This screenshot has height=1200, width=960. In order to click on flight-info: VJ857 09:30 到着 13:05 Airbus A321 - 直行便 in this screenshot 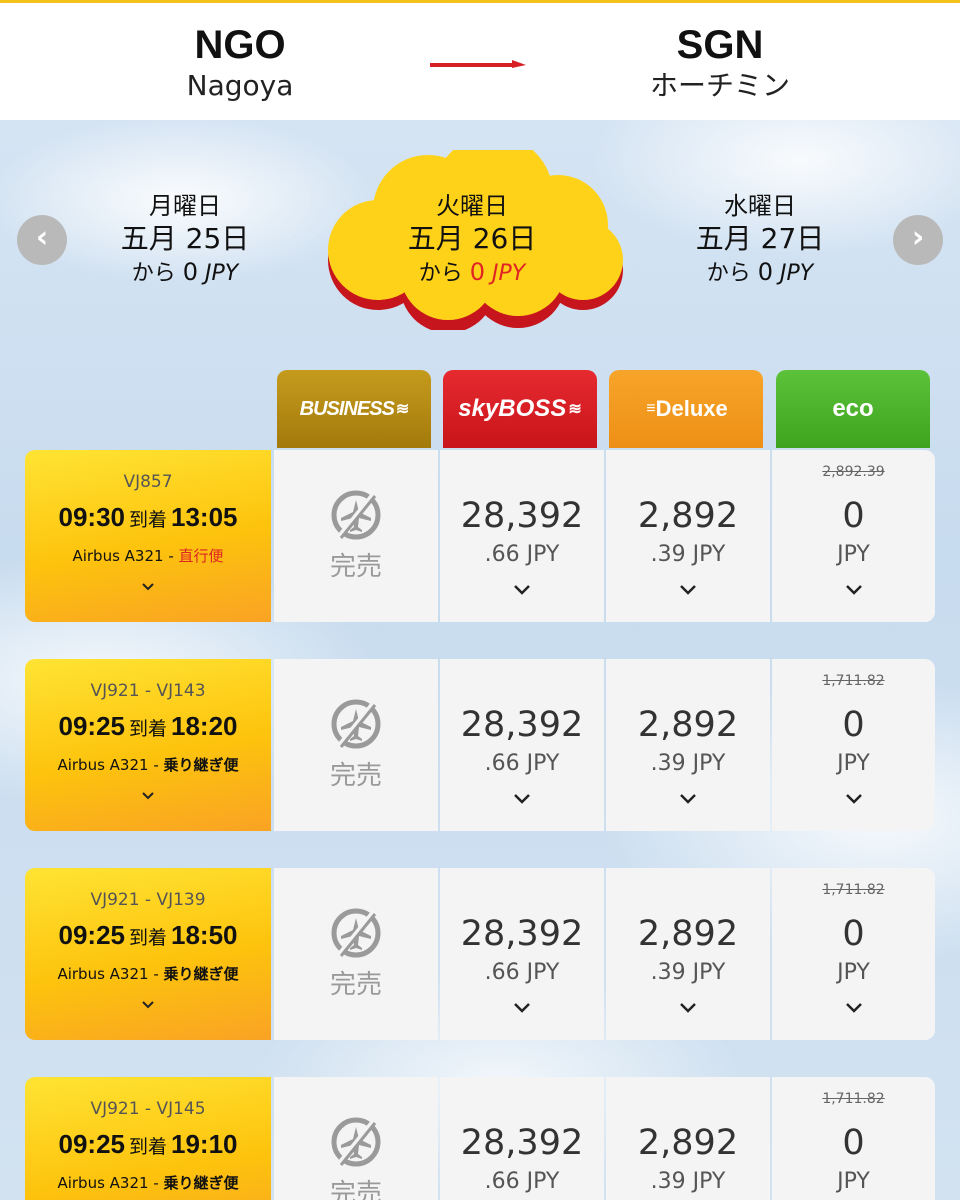, I will do `click(148, 536)`.